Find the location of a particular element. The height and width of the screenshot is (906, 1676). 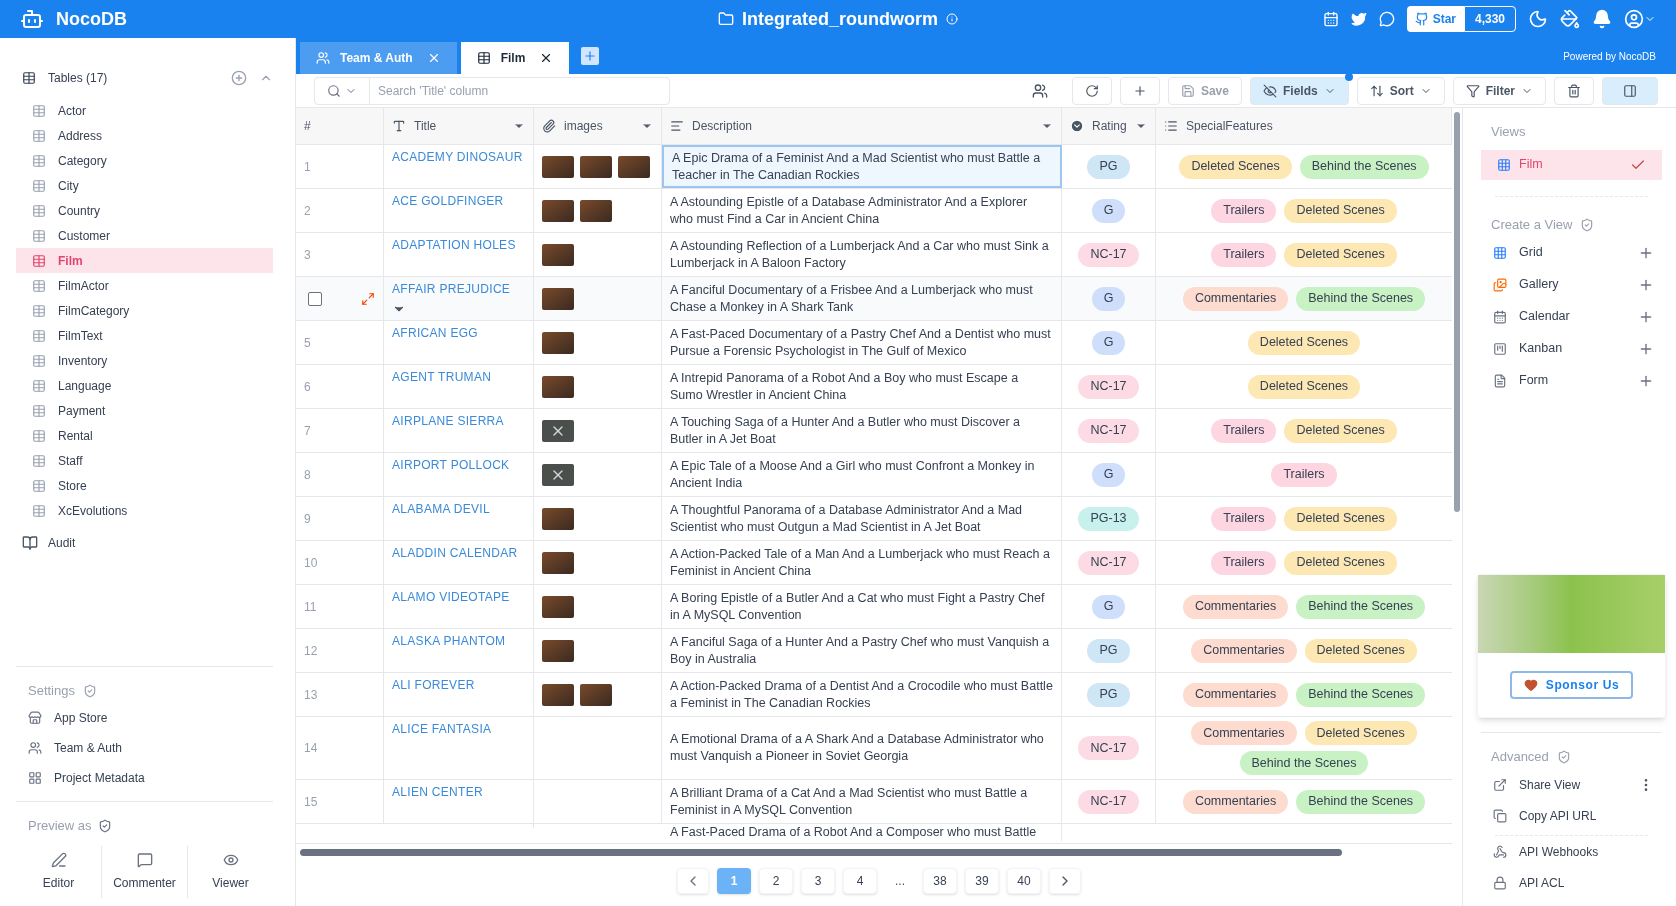

user-icon is located at coordinates (1634, 19).